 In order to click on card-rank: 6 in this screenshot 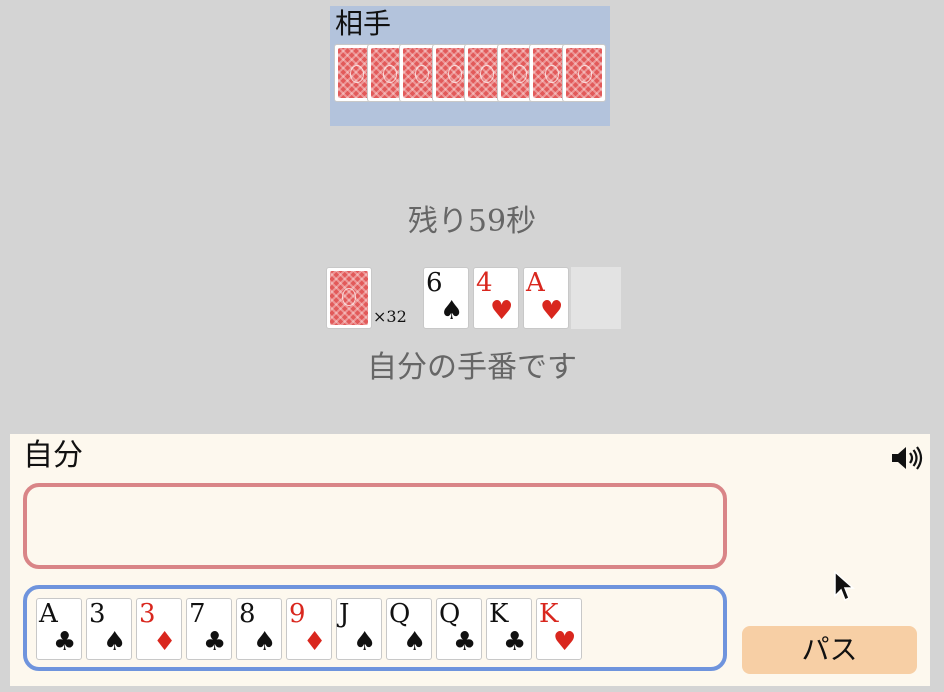, I will do `click(434, 283)`.